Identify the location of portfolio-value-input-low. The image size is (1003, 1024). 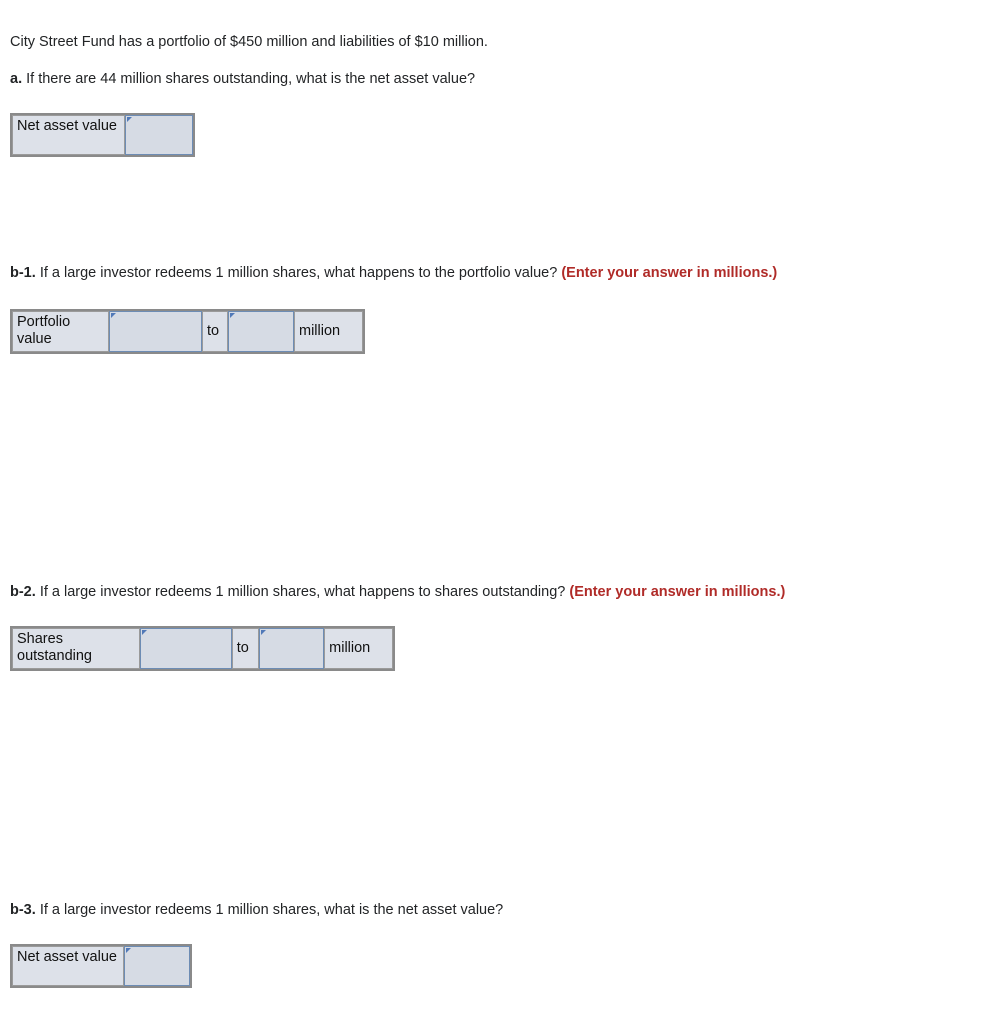
(155, 331).